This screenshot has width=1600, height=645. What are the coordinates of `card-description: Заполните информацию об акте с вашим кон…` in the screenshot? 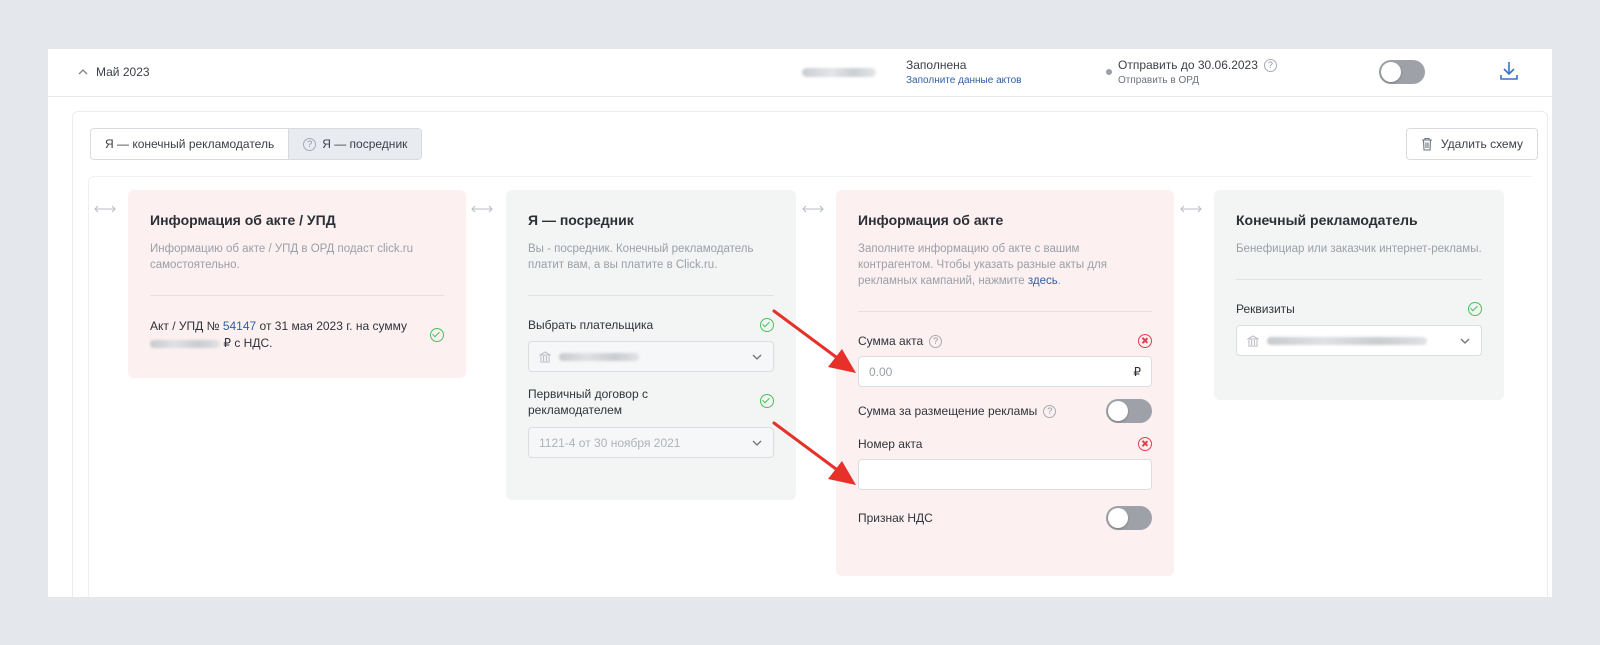 It's located at (982, 265).